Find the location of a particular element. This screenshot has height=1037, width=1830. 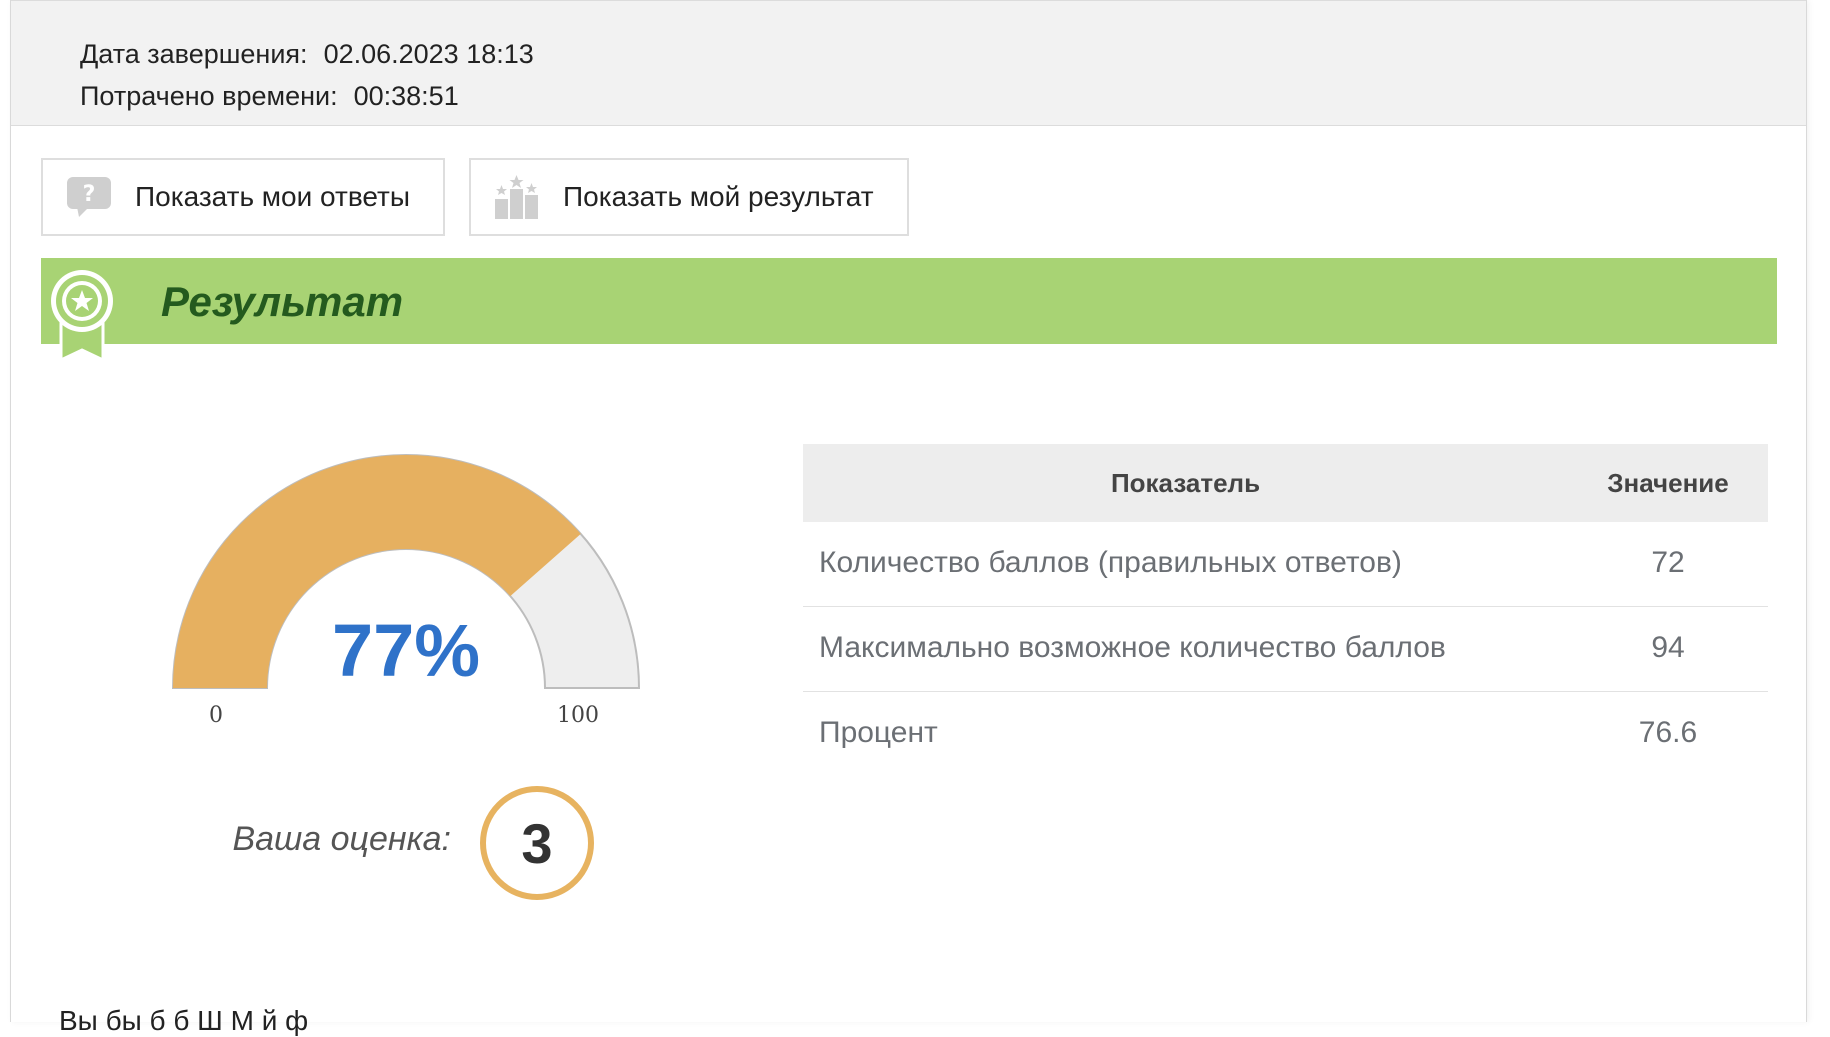

question-bubble-icon: ? is located at coordinates (89, 197).